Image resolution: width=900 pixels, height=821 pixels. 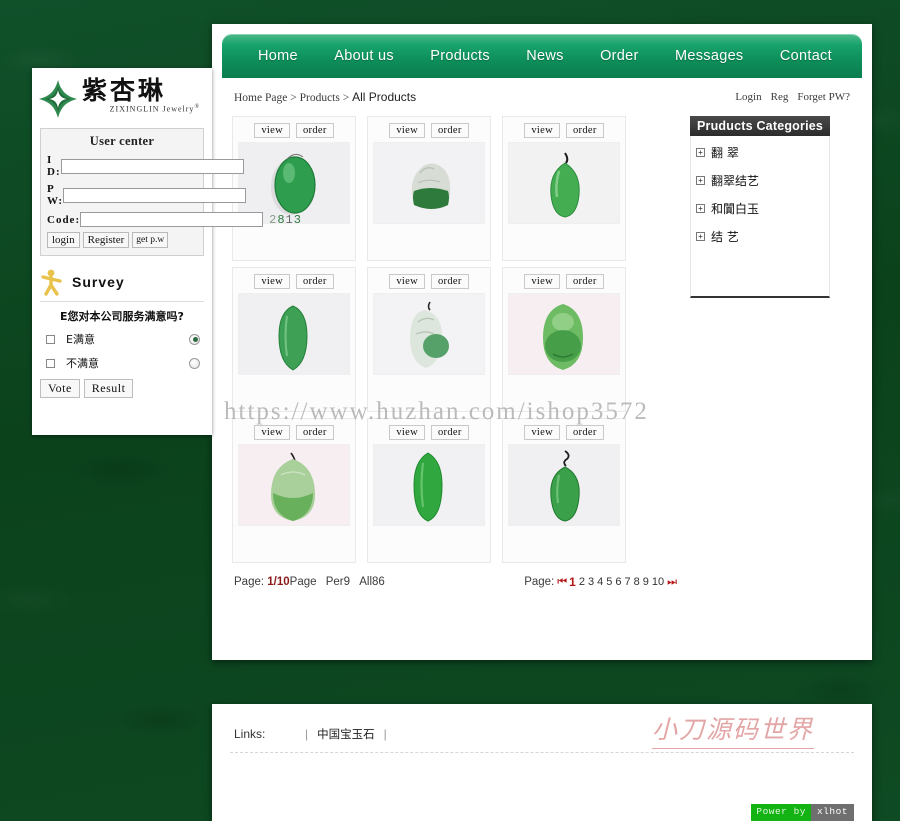 I want to click on breadcrumb: Home Page > Products > All Products, so click(x=325, y=97).